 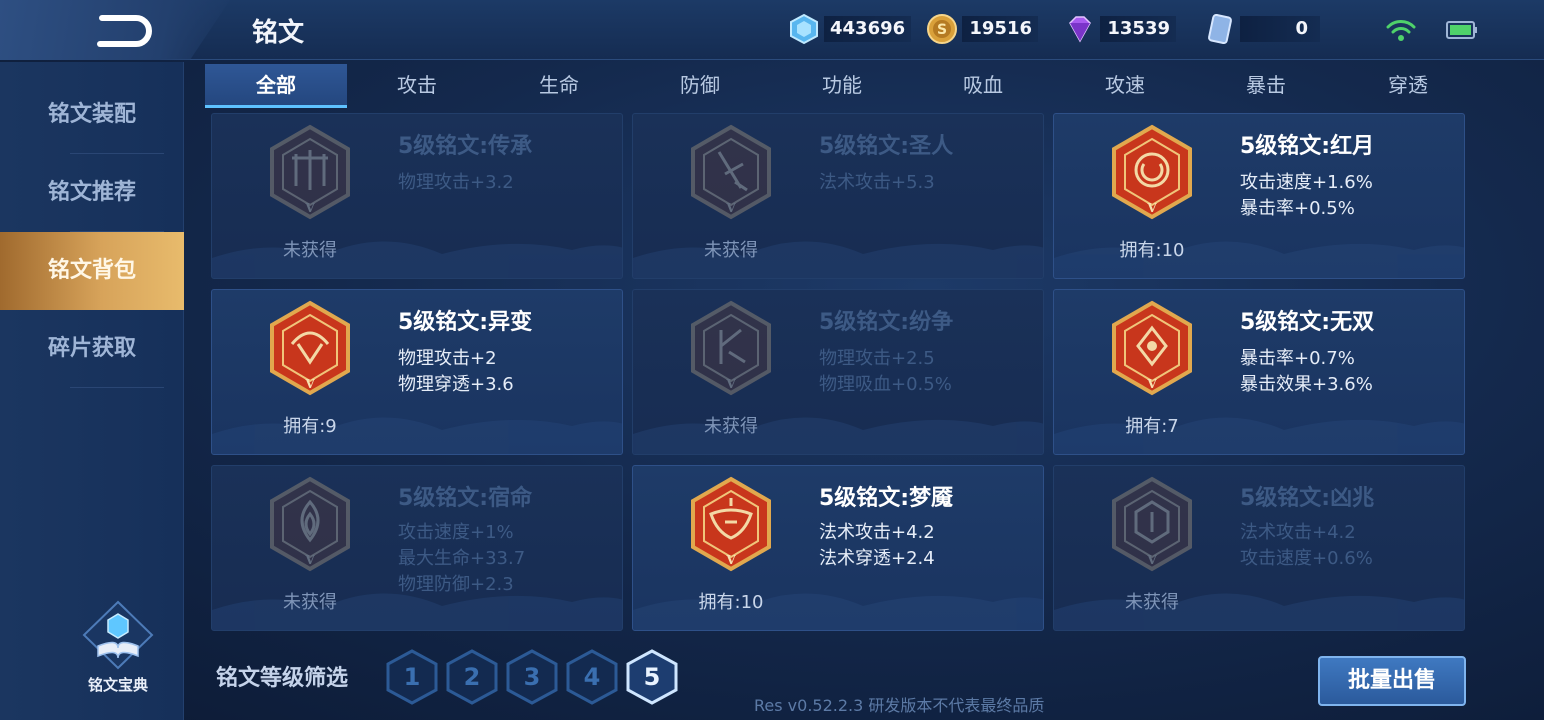 I want to click on inscription-attr: 暴击率+0.5%, so click(x=1297, y=208).